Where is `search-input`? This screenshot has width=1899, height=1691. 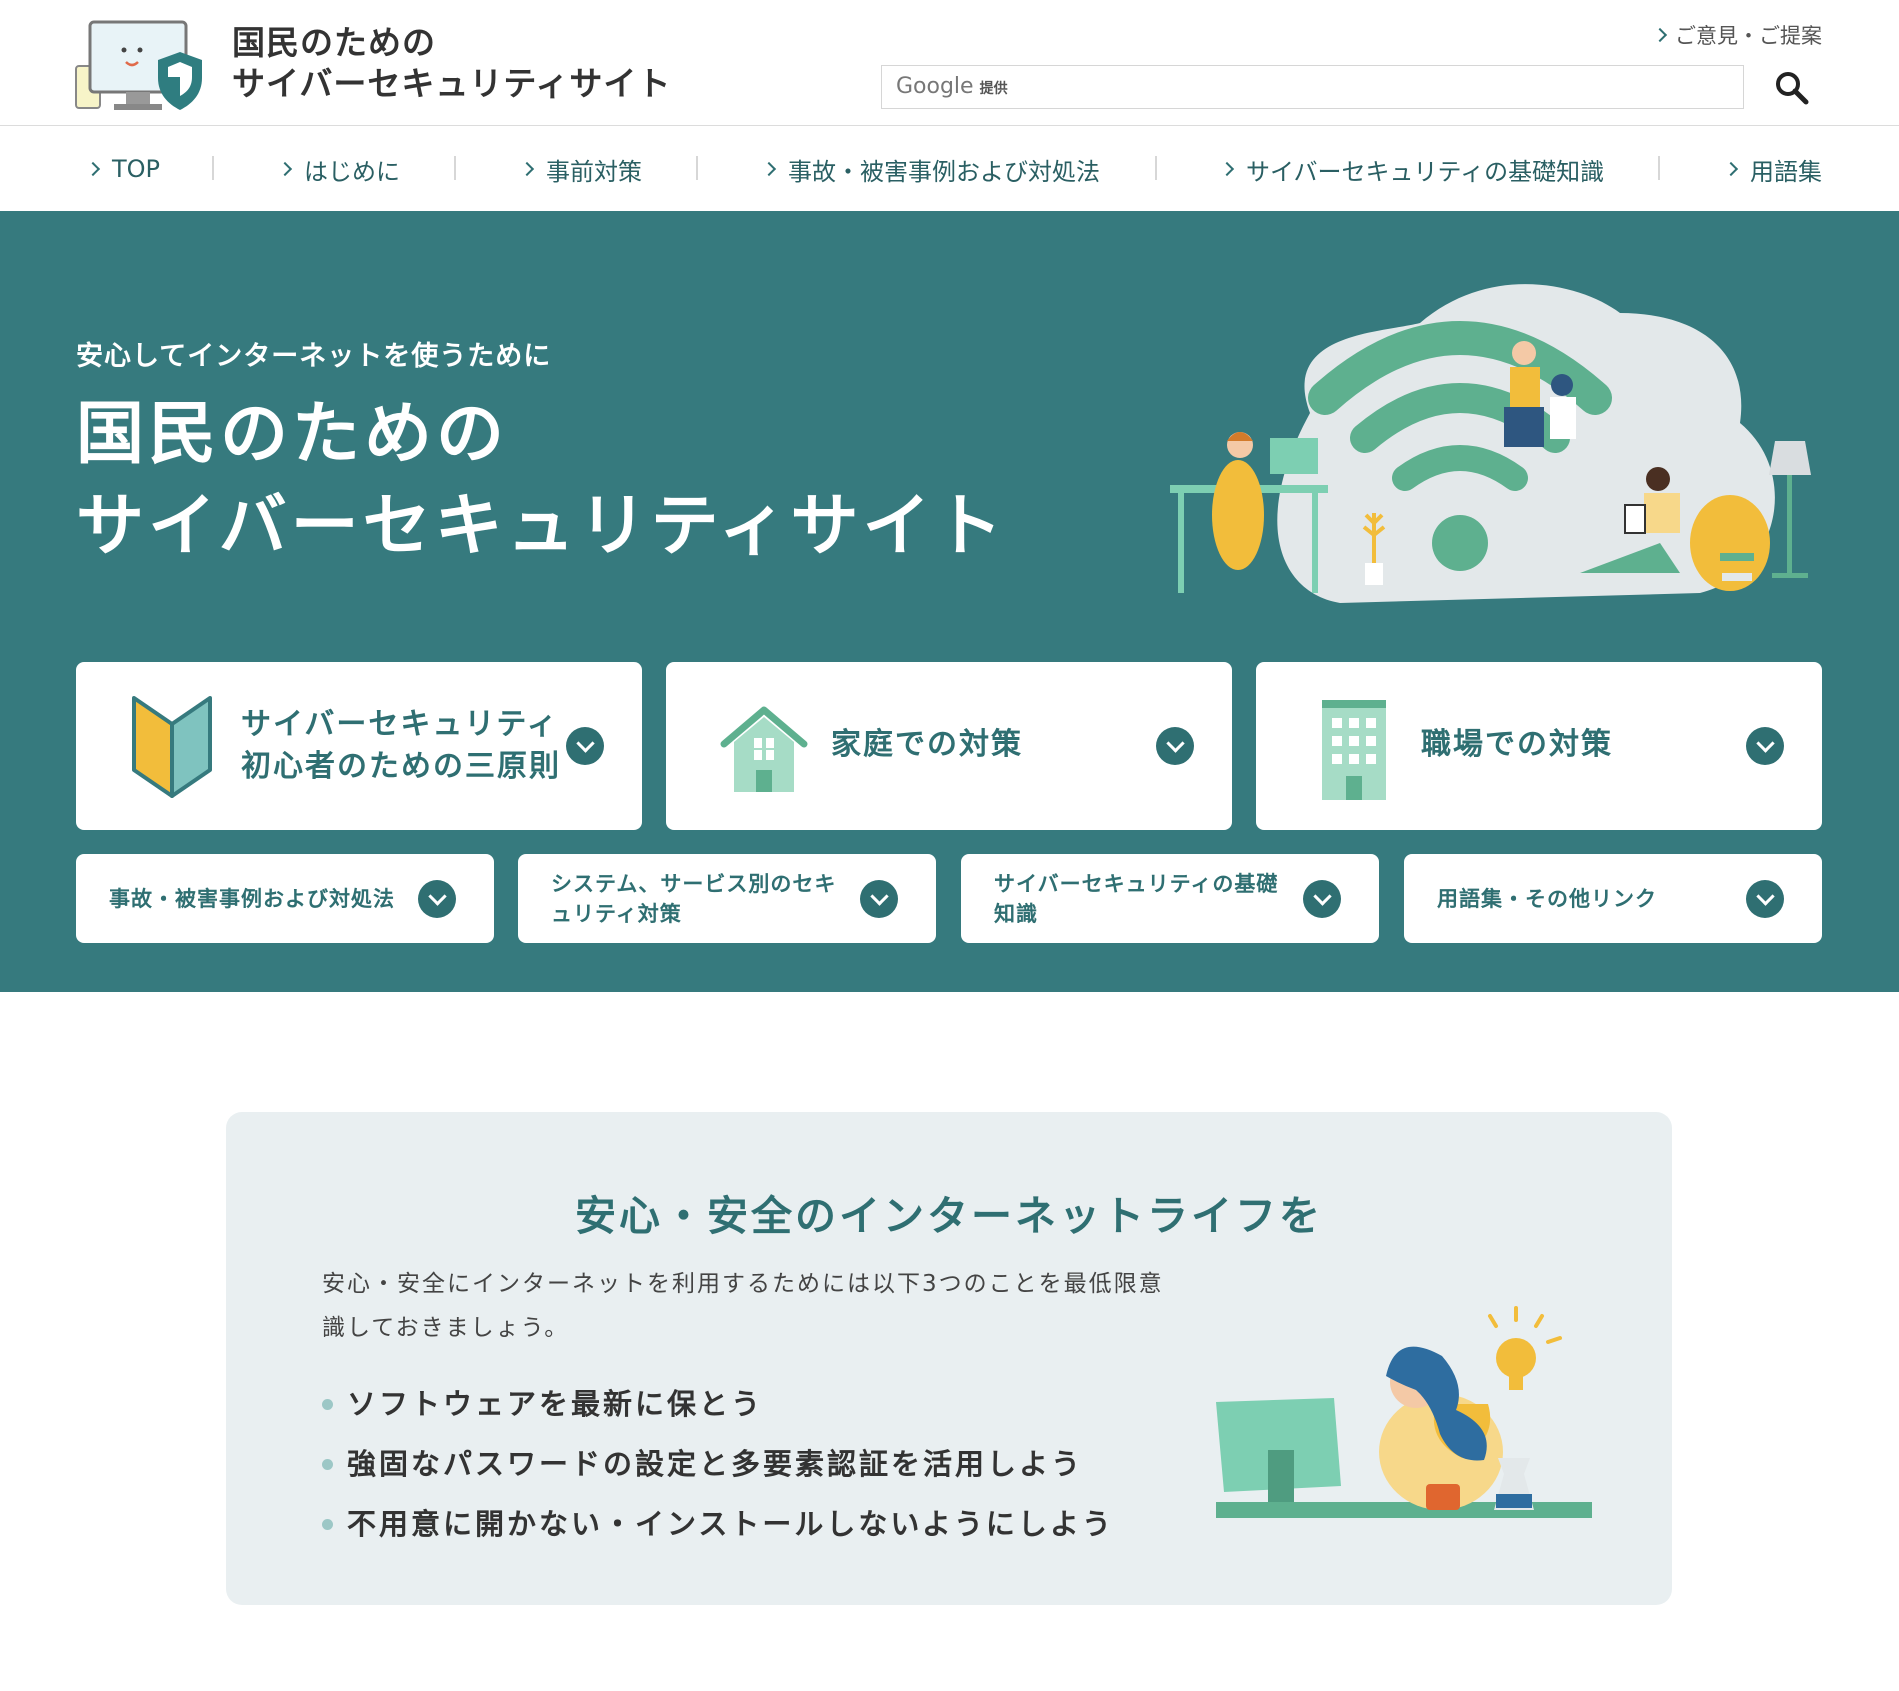 search-input is located at coordinates (1312, 87).